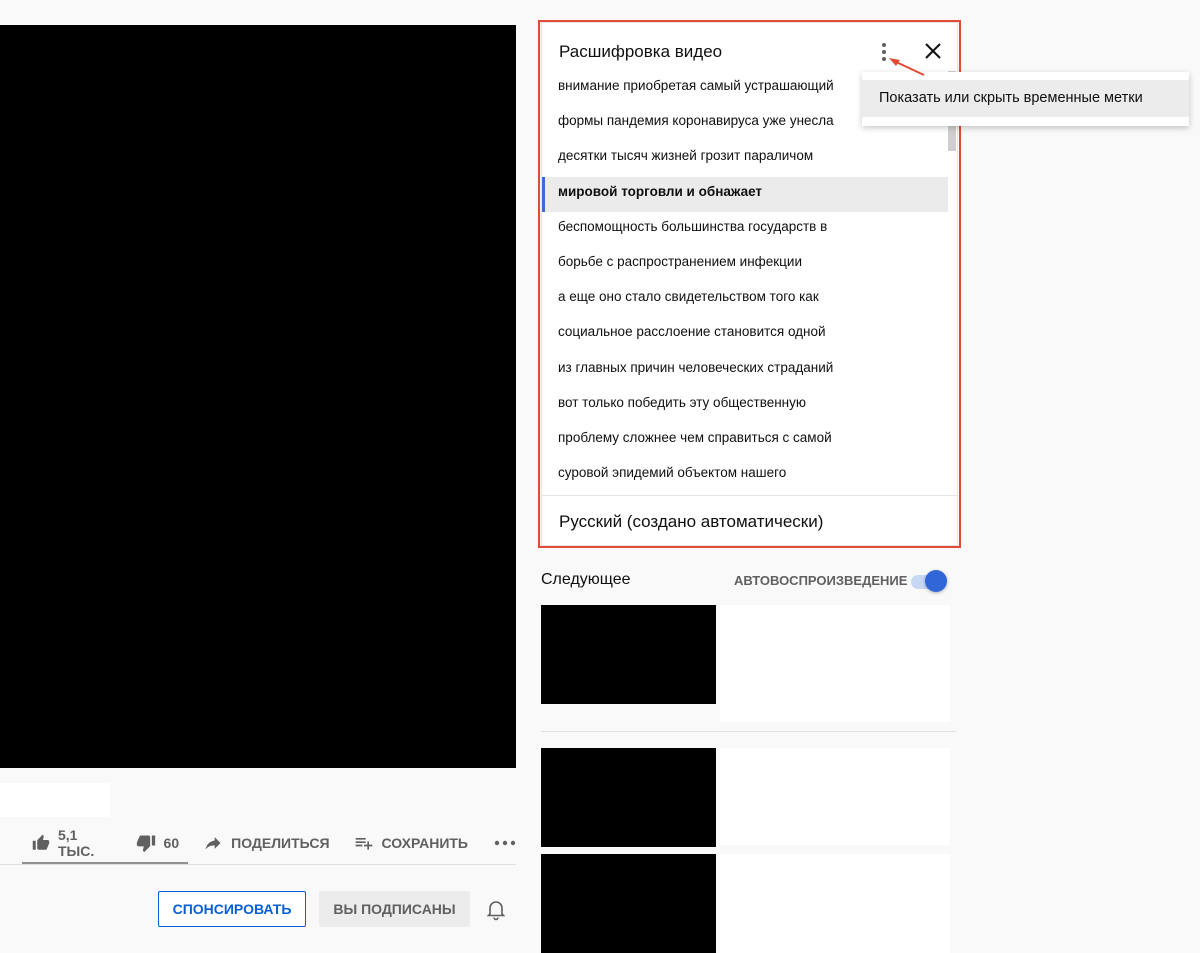 The image size is (1200, 953). I want to click on transcript-line: борьбе с распространением инфекции, so click(745, 264).